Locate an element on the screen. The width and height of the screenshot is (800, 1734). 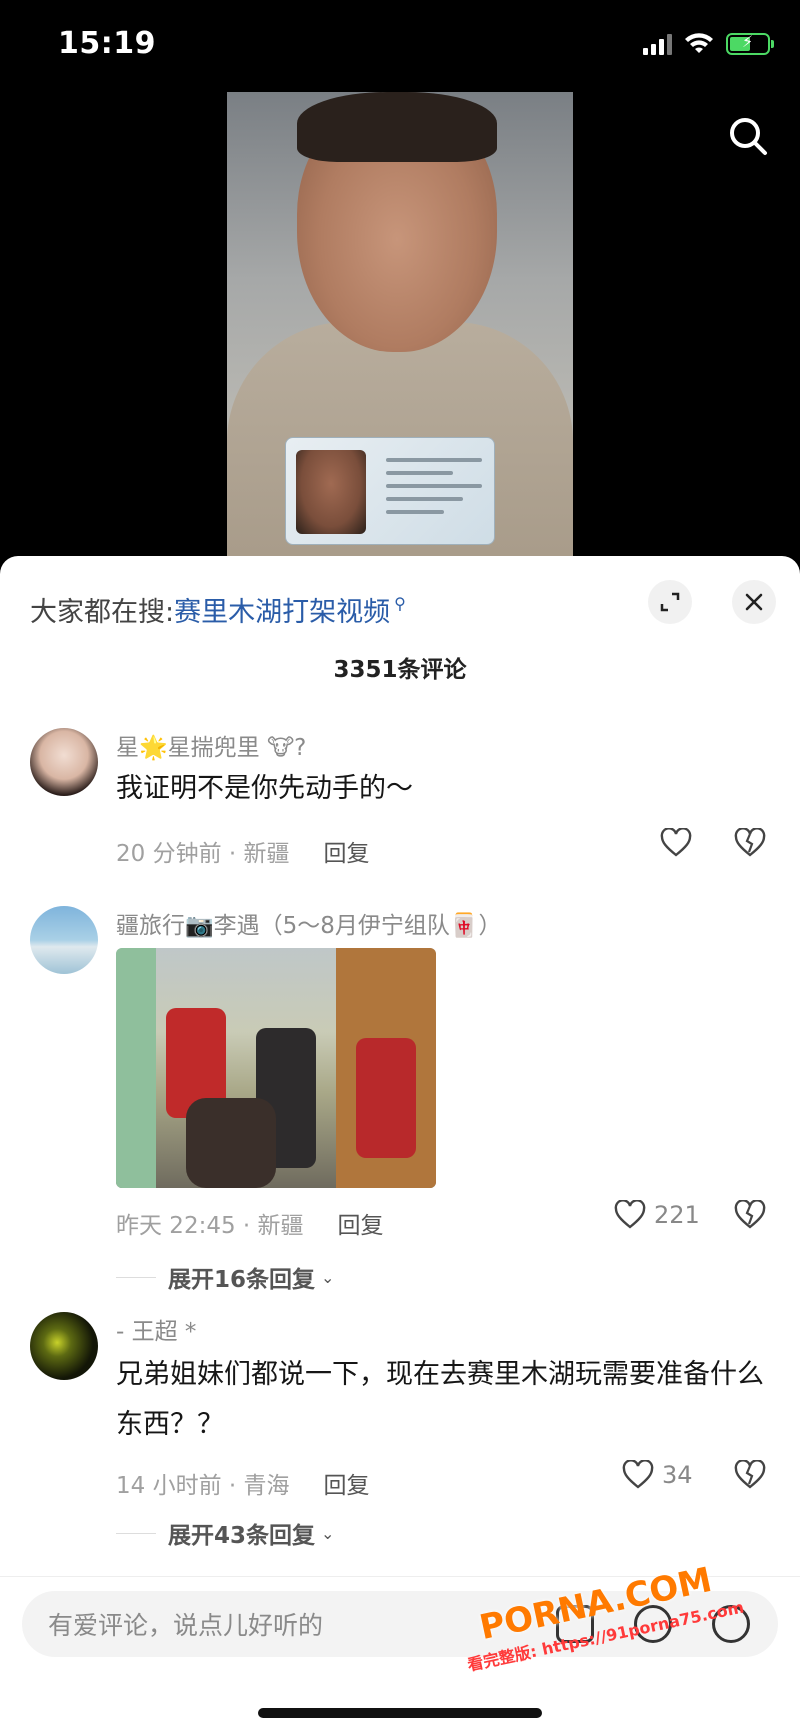
like-button: 221 is located at coordinates (657, 1215).